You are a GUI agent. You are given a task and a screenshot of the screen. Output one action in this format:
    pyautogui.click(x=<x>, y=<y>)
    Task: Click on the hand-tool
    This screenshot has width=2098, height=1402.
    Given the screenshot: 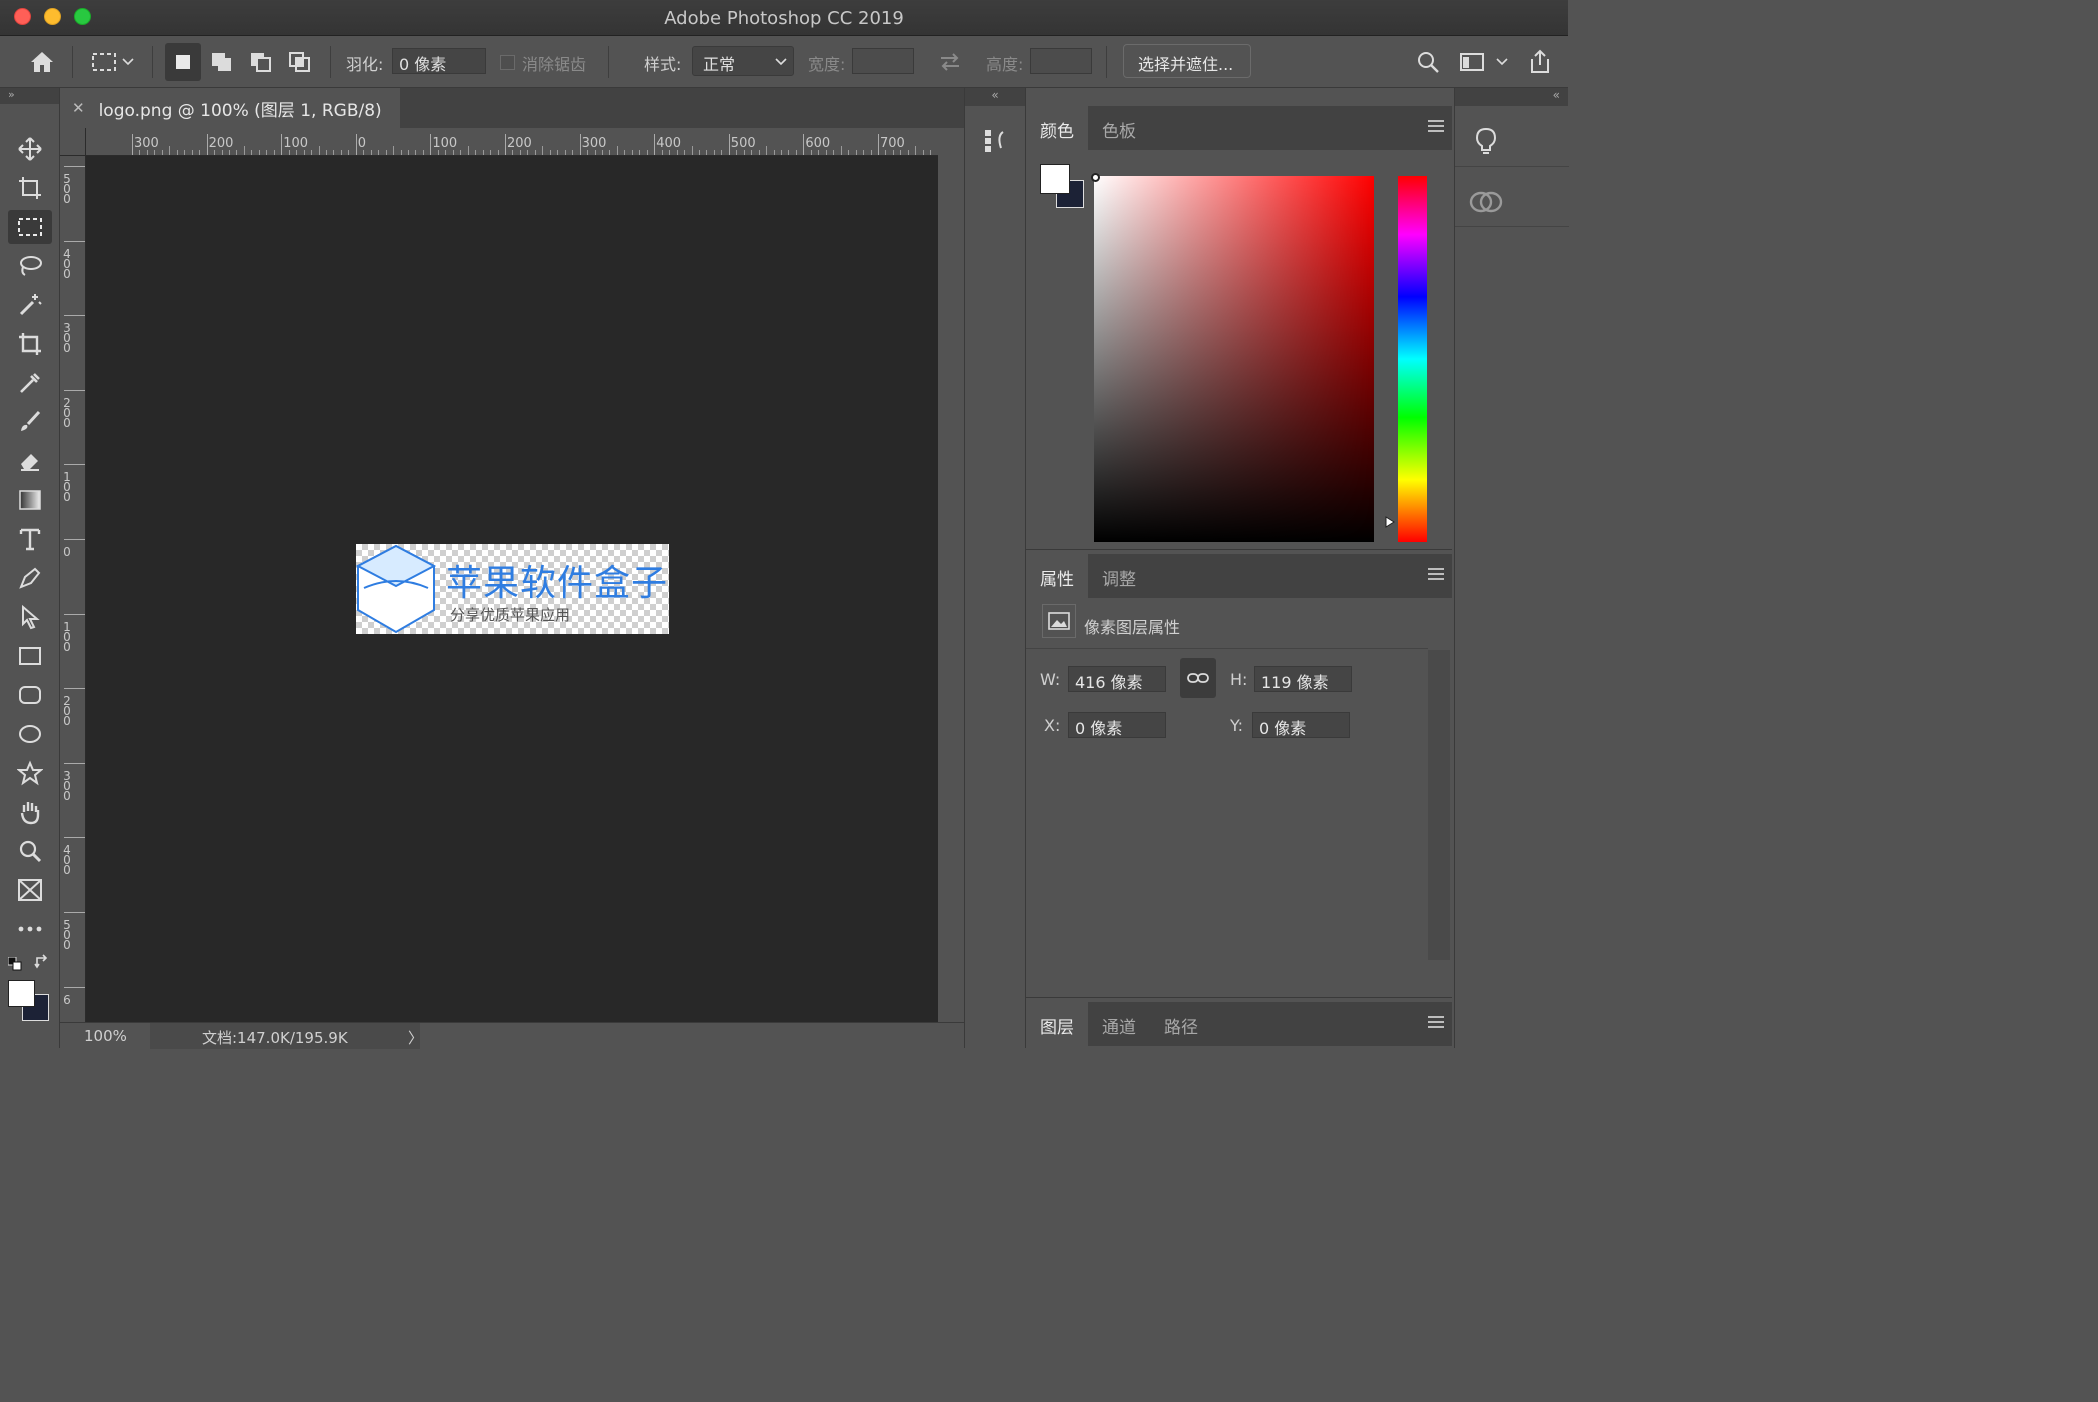 What is the action you would take?
    pyautogui.click(x=30, y=812)
    